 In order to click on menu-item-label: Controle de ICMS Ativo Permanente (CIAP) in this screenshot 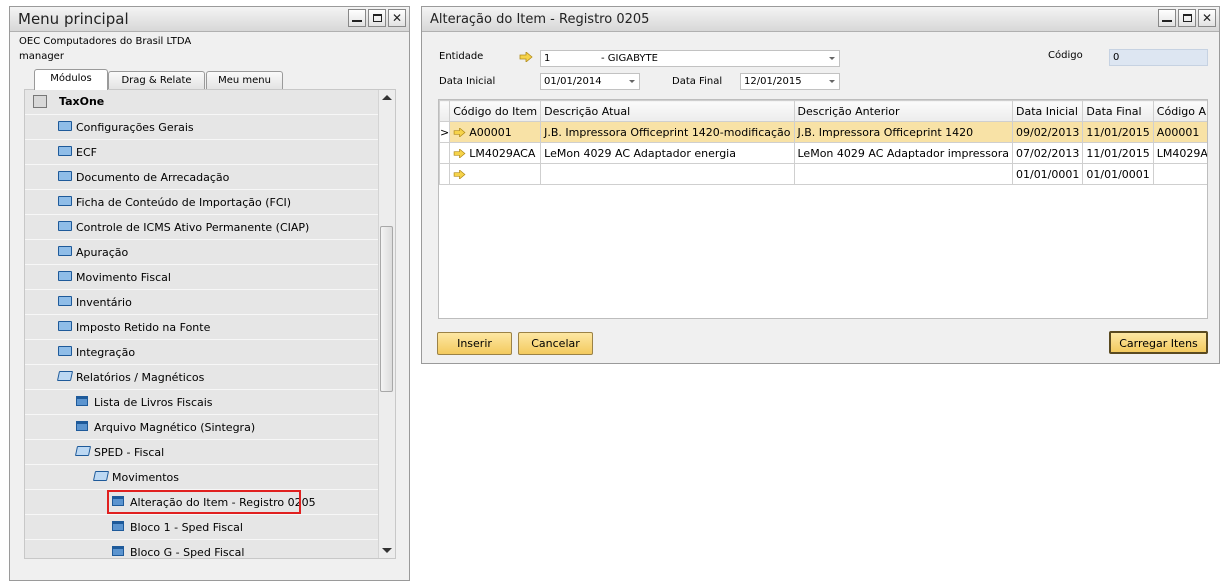, I will do `click(193, 227)`.